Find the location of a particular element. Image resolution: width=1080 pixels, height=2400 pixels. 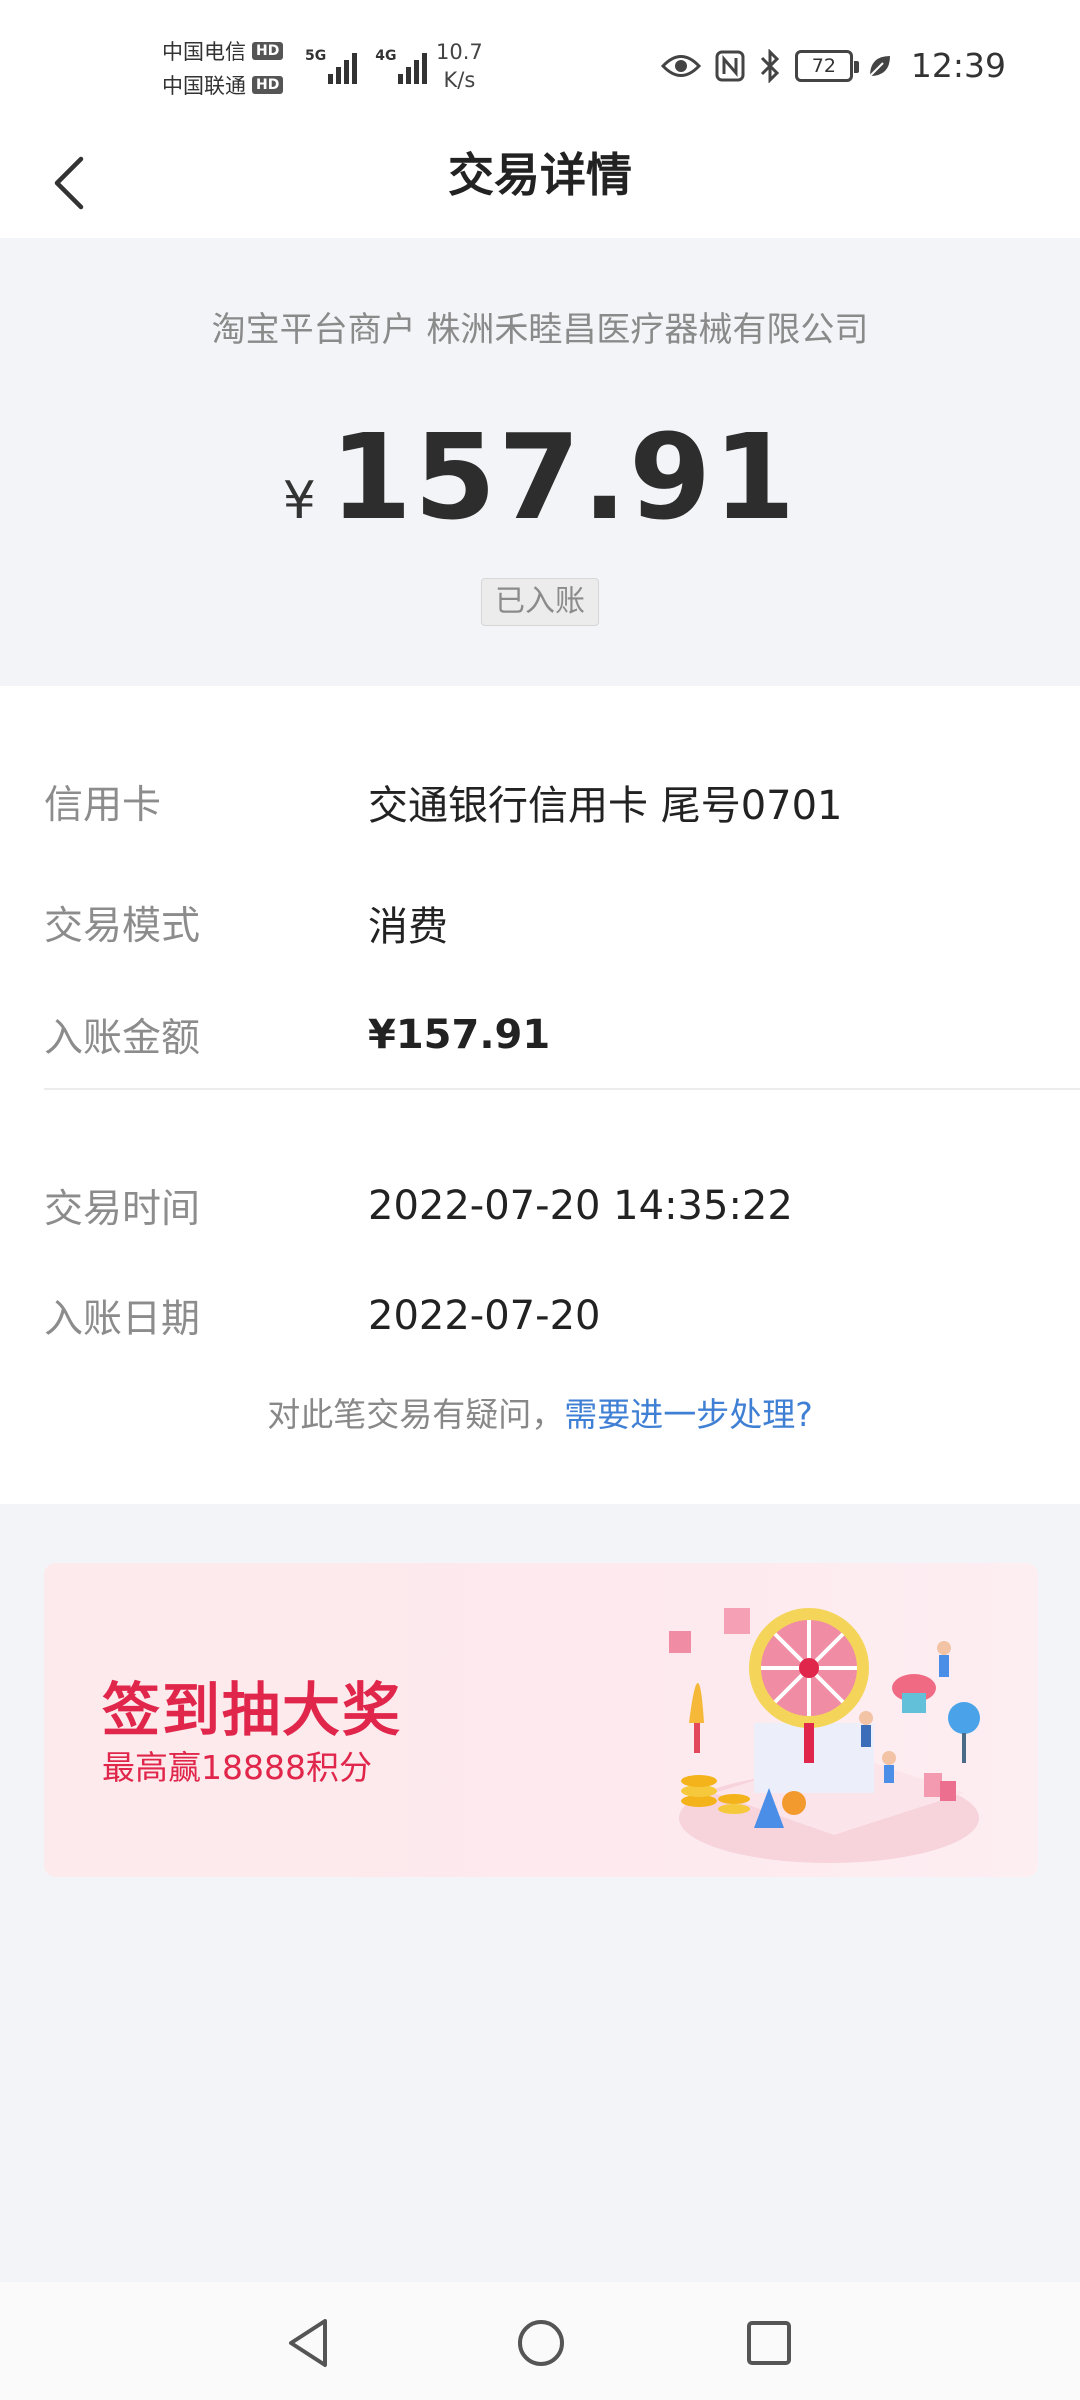

eye-icon is located at coordinates (680, 65).